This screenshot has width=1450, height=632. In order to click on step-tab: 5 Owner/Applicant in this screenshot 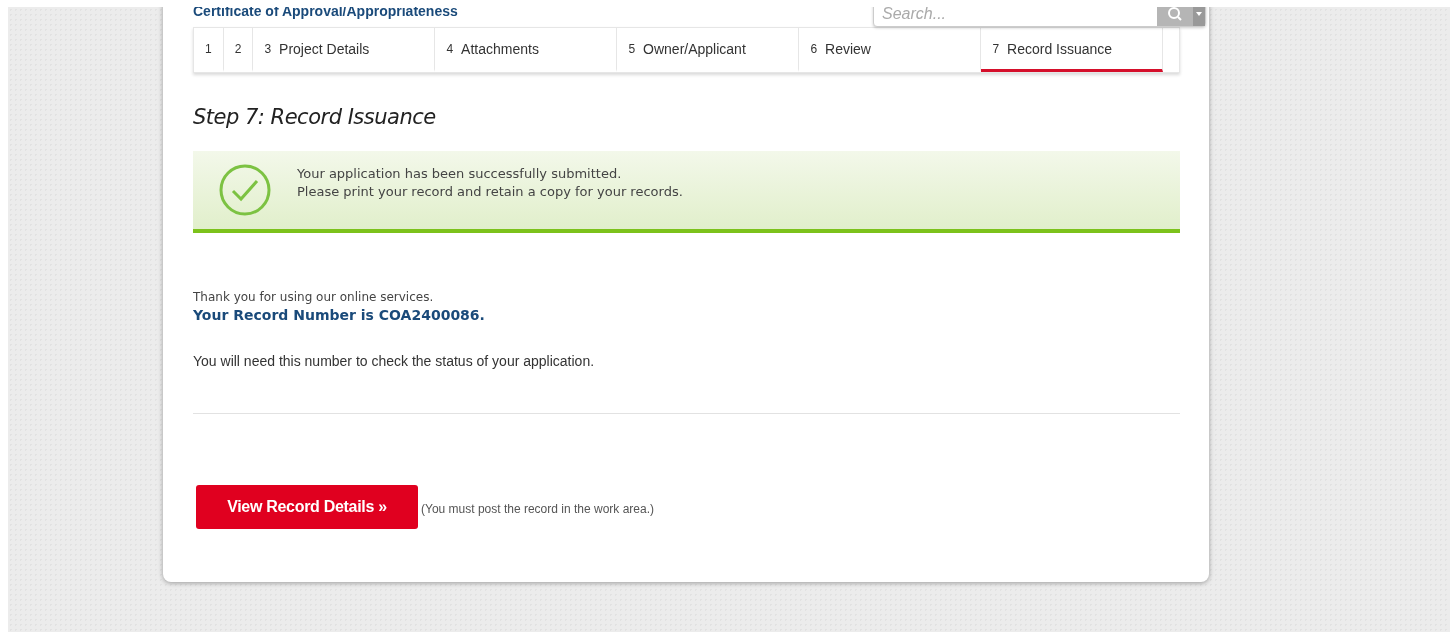, I will do `click(708, 50)`.